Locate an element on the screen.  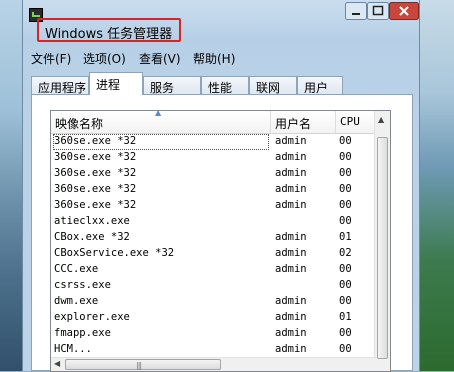
tab-strip: 应用程序 进程 服务 性能 联网 用户 is located at coordinates (221, 83).